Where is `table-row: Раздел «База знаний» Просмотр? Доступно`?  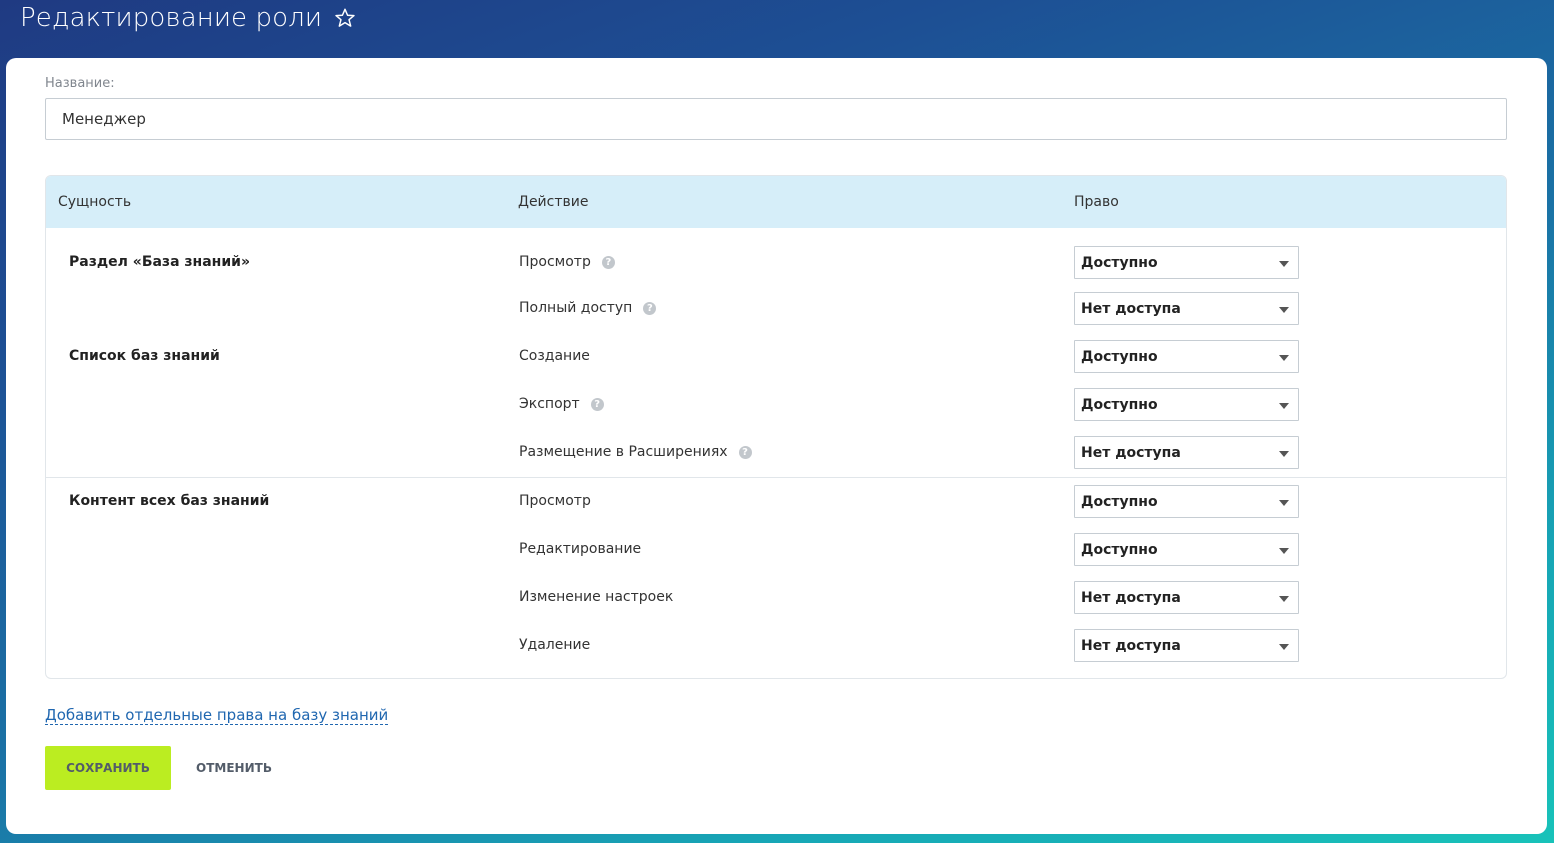 table-row: Раздел «База знаний» Просмотр? Доступно is located at coordinates (776, 270).